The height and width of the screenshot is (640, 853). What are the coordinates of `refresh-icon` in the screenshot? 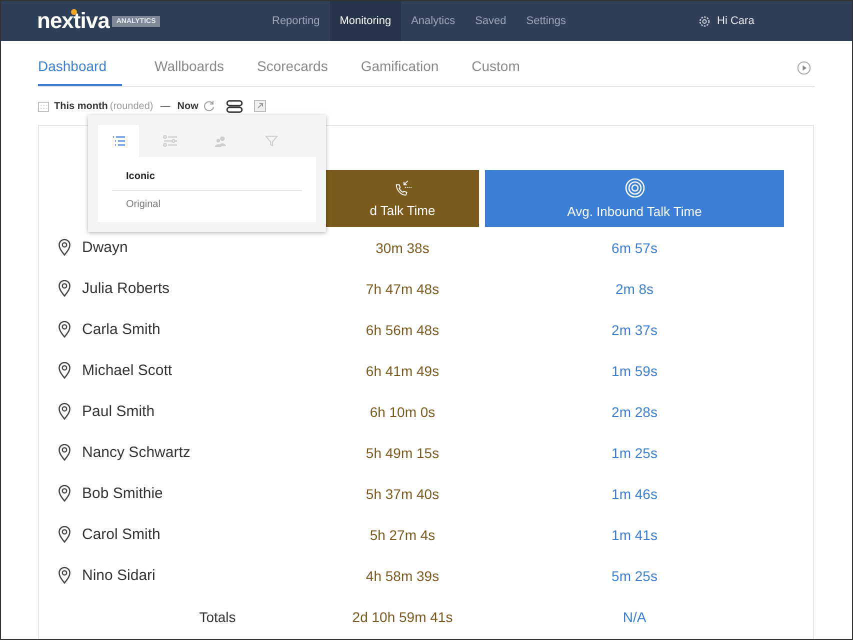 It's located at (209, 106).